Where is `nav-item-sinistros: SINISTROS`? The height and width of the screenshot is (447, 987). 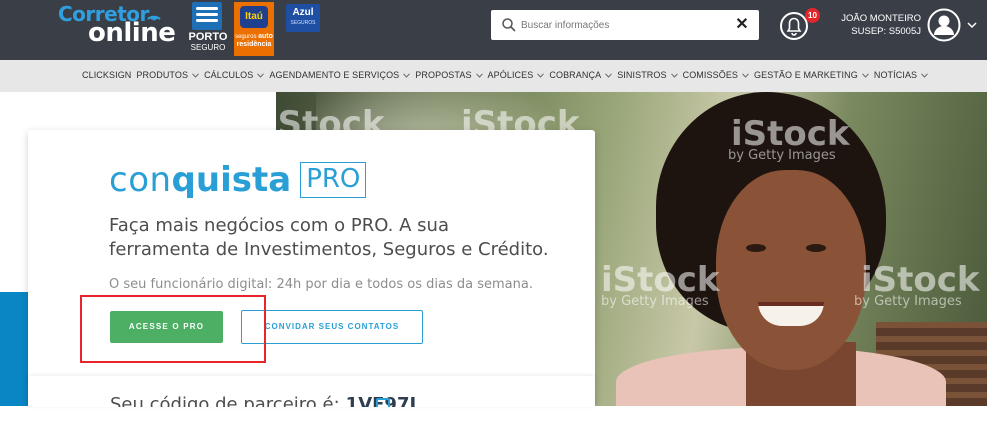
nav-item-sinistros: SINISTROS is located at coordinates (647, 75).